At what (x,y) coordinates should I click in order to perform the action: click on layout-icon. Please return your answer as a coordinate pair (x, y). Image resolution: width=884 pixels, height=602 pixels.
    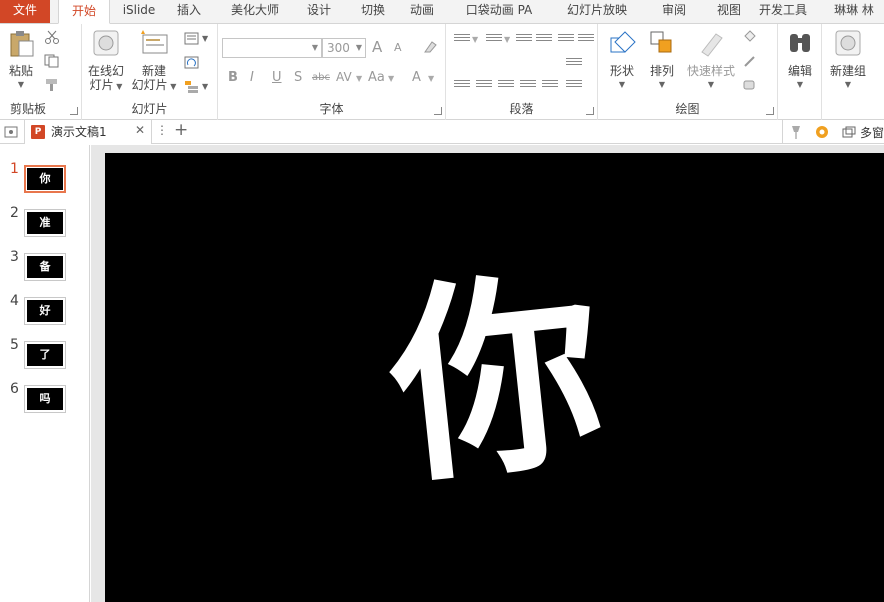
    Looking at the image, I should click on (192, 39).